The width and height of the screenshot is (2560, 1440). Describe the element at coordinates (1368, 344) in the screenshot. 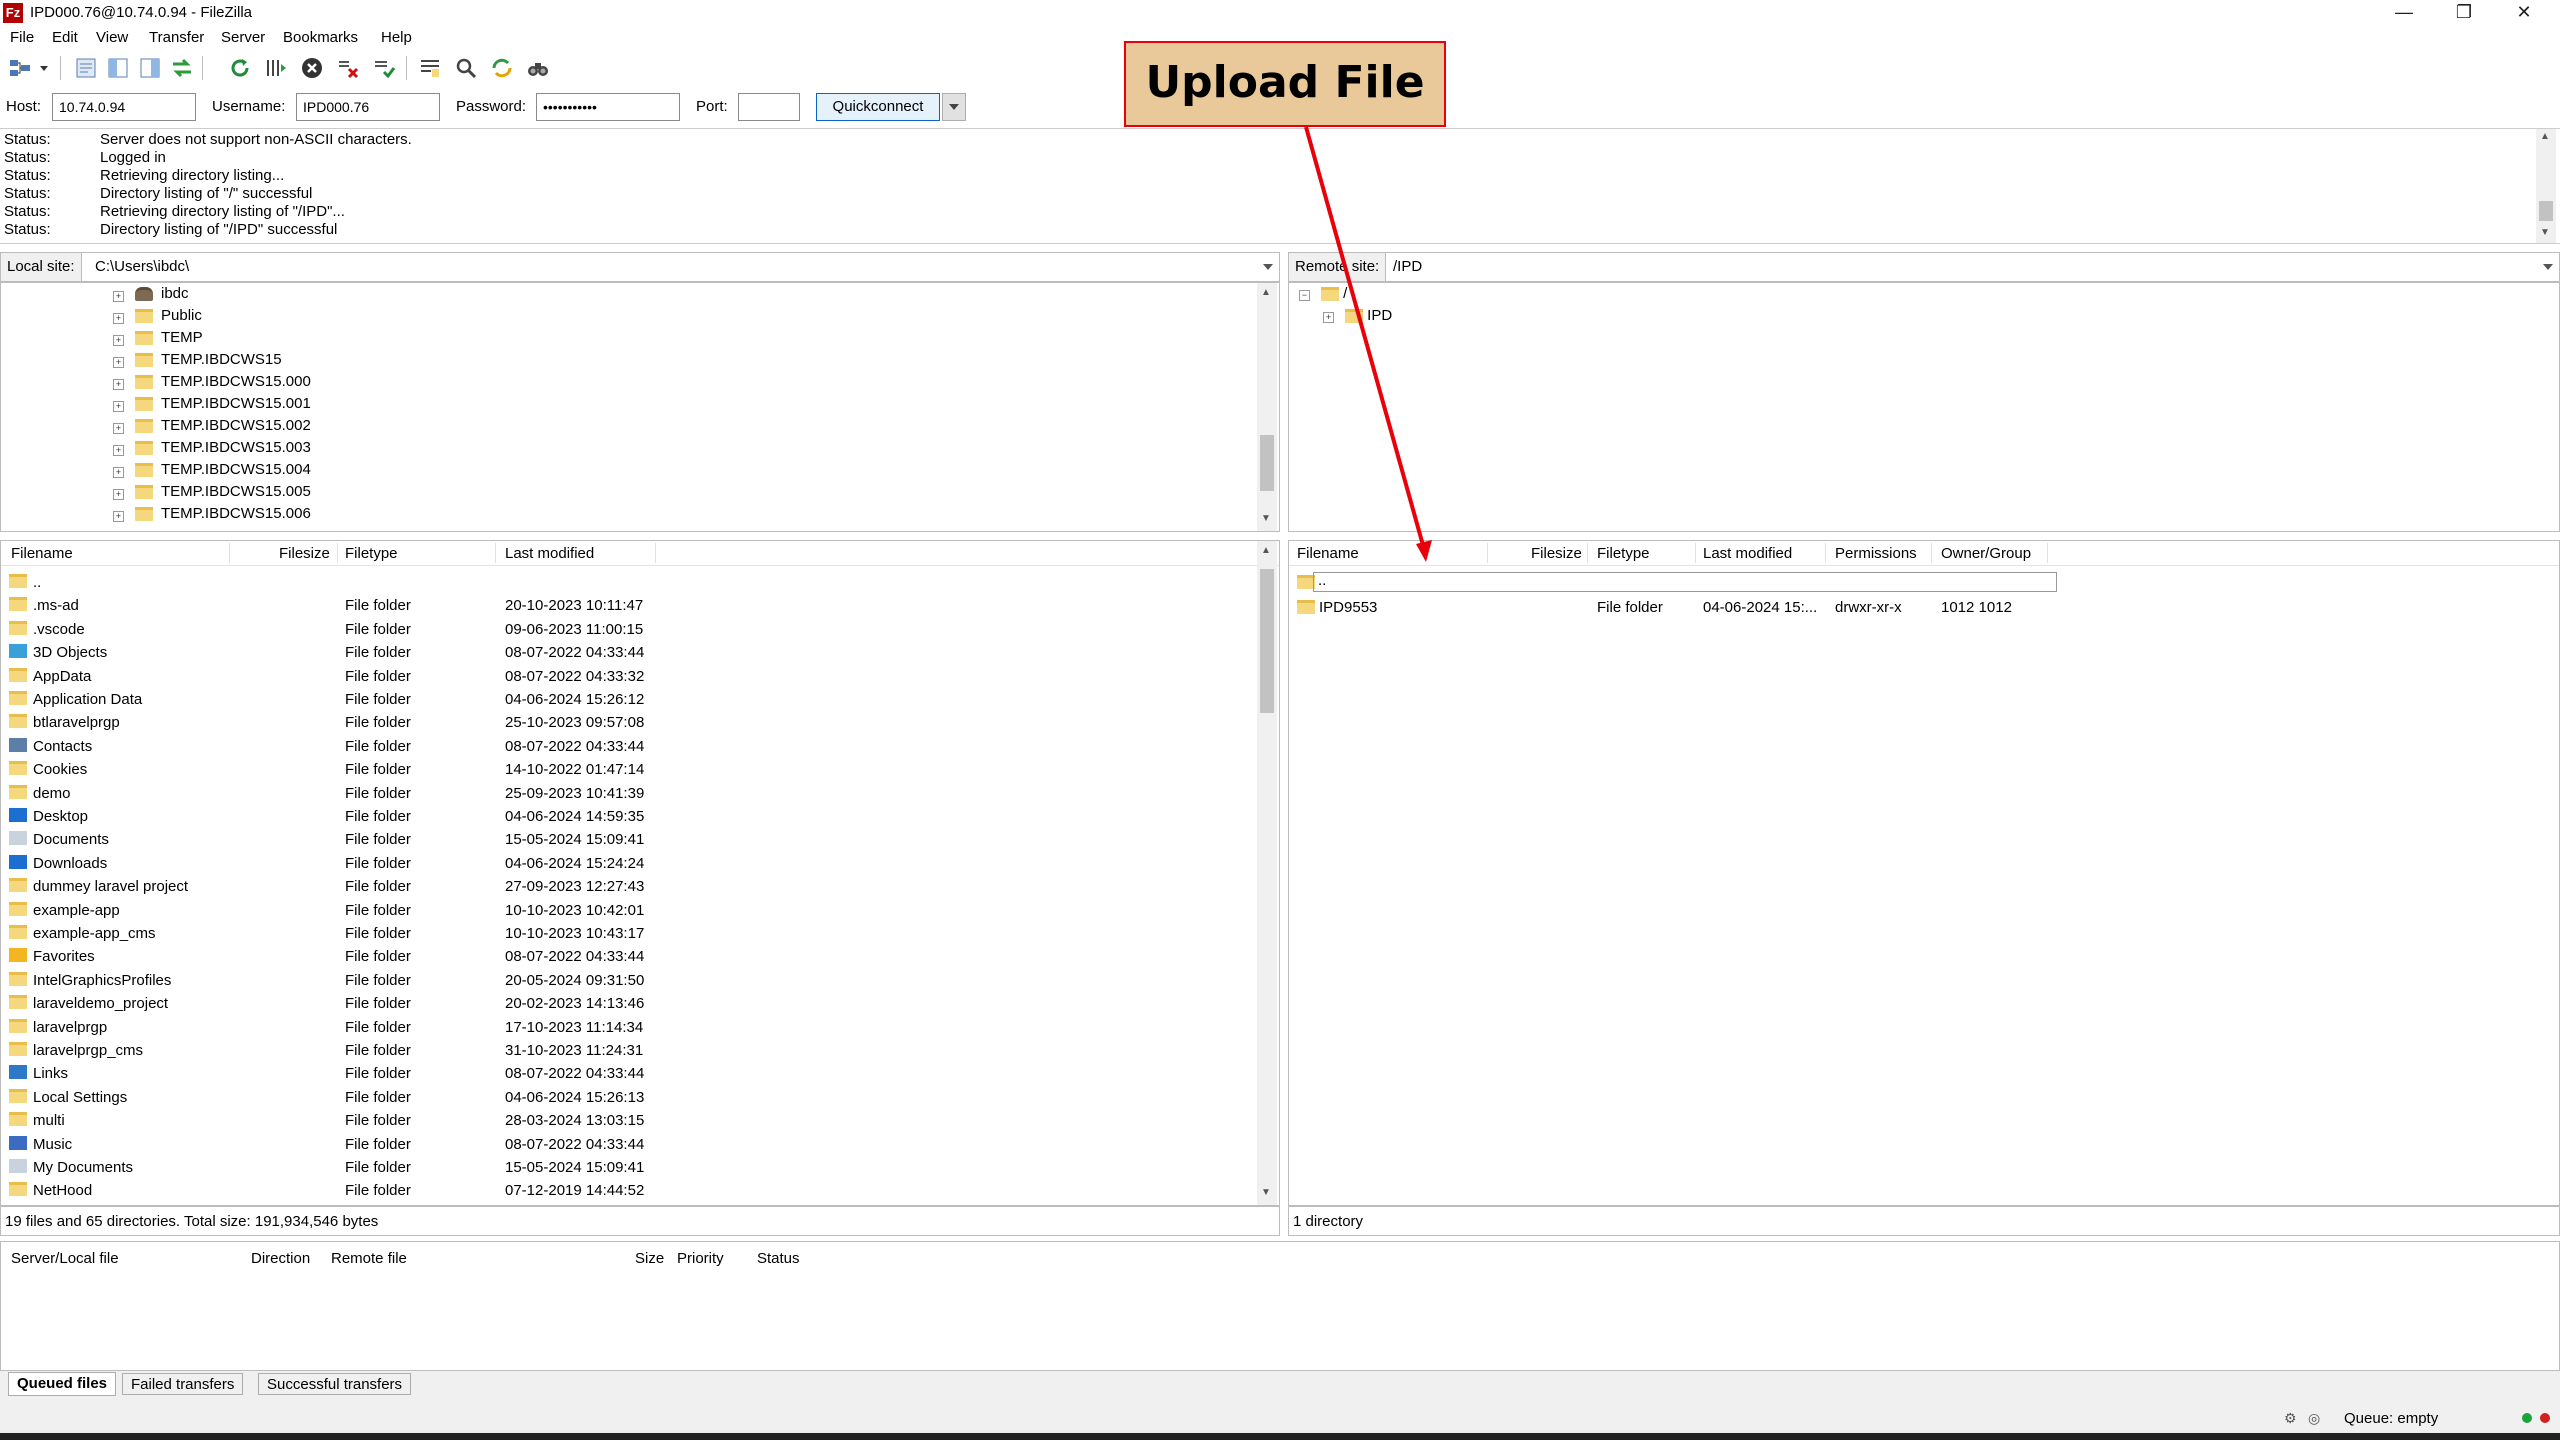

I see `annotation-arrow` at that location.